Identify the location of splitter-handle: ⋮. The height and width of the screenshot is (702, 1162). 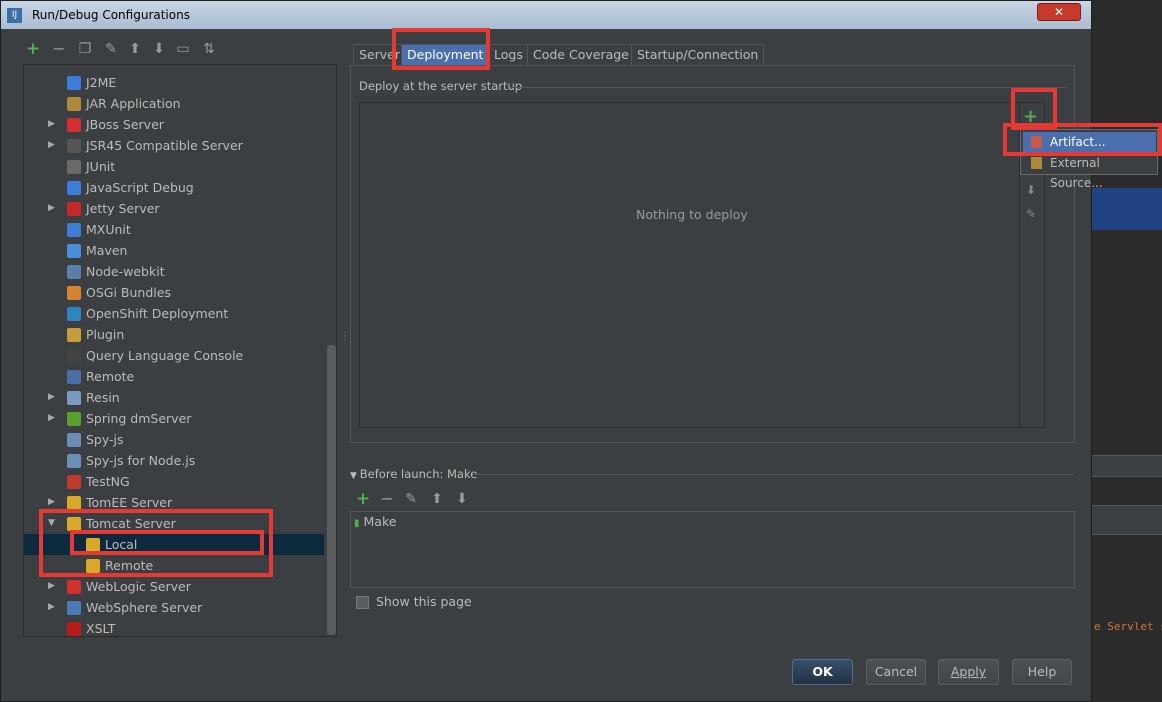
(345, 339).